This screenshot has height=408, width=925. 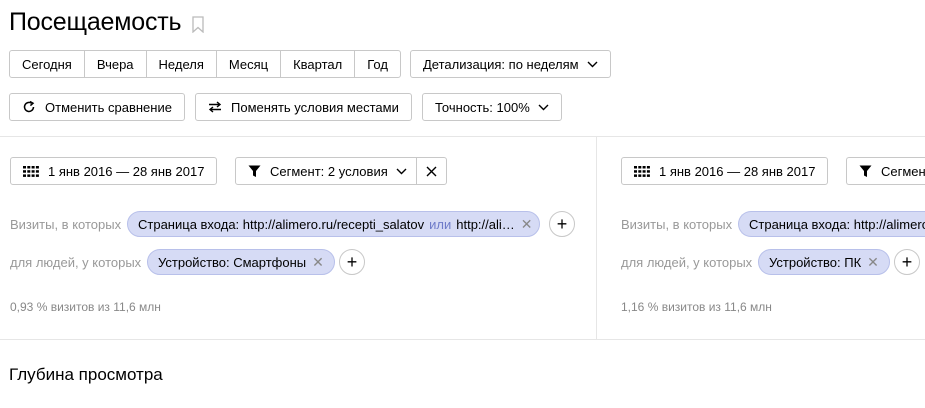 I want to click on cancel-compare-button: Отменить сравнение, so click(x=97, y=107).